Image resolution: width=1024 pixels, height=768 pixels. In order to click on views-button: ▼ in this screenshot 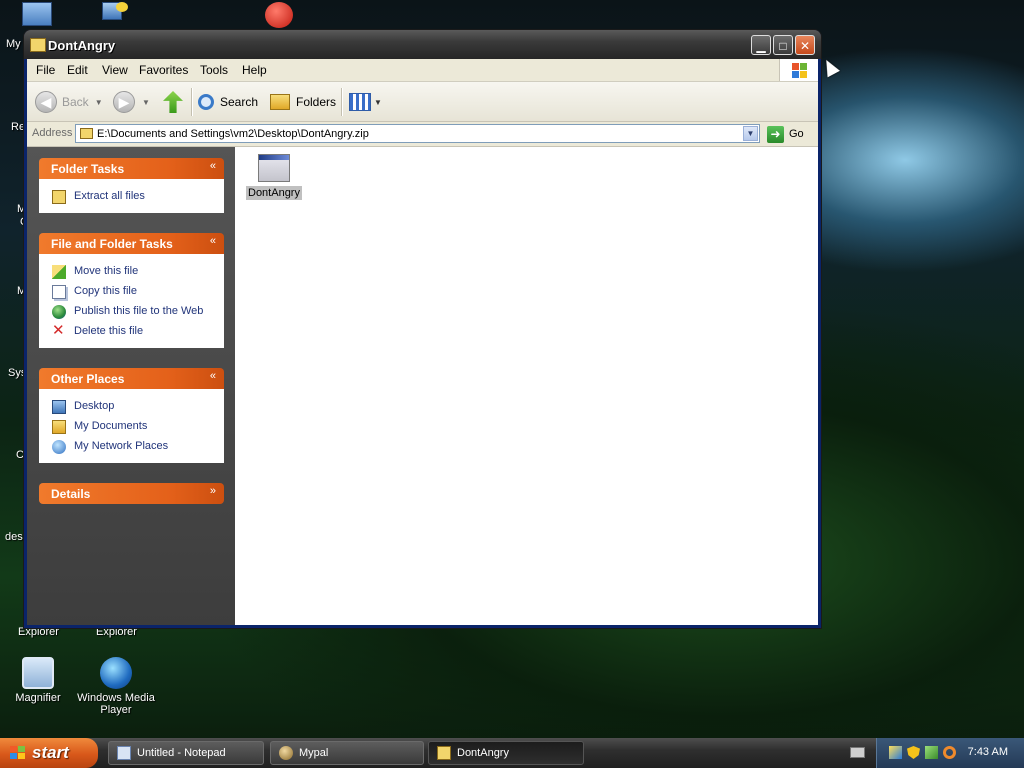, I will do `click(365, 102)`.